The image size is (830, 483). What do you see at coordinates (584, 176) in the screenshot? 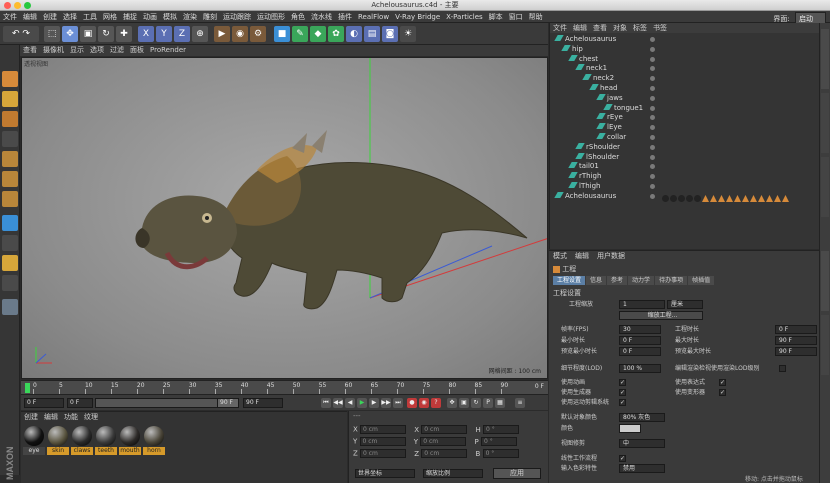
I see `object-tree-item: rThigh` at bounding box center [584, 176].